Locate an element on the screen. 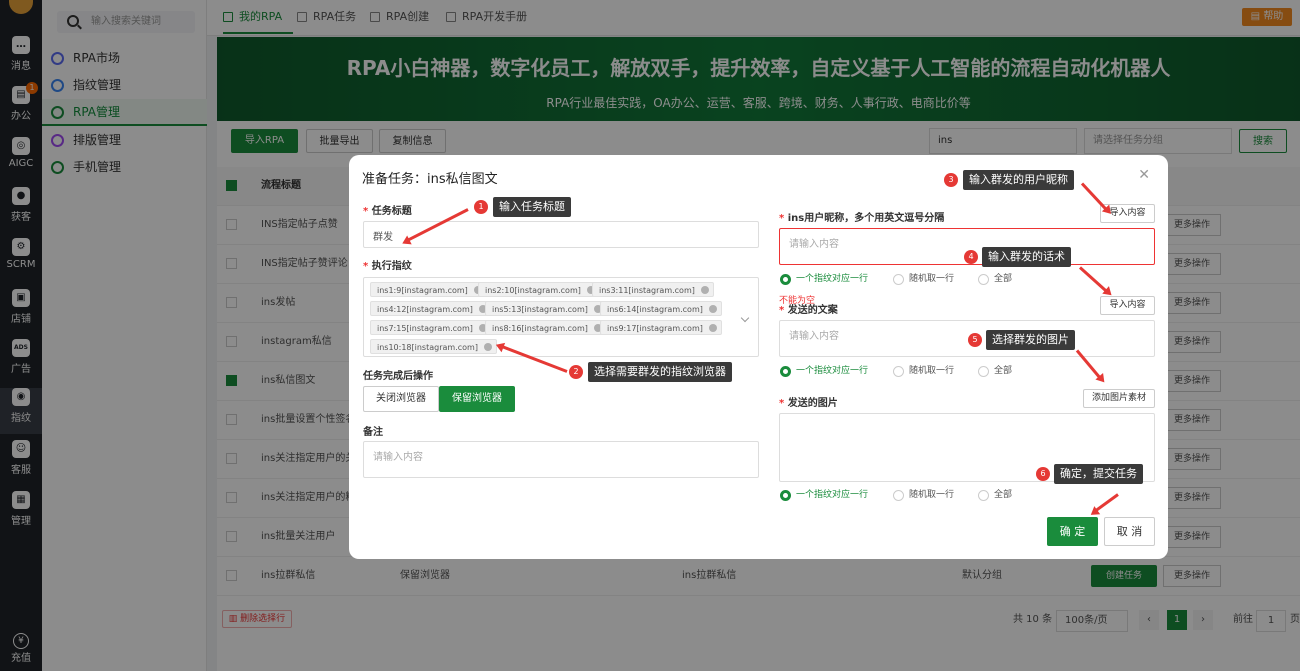 The height and width of the screenshot is (671, 1300). fingerprint-tag: ins5:13[instagram.com] is located at coordinates (546, 308).